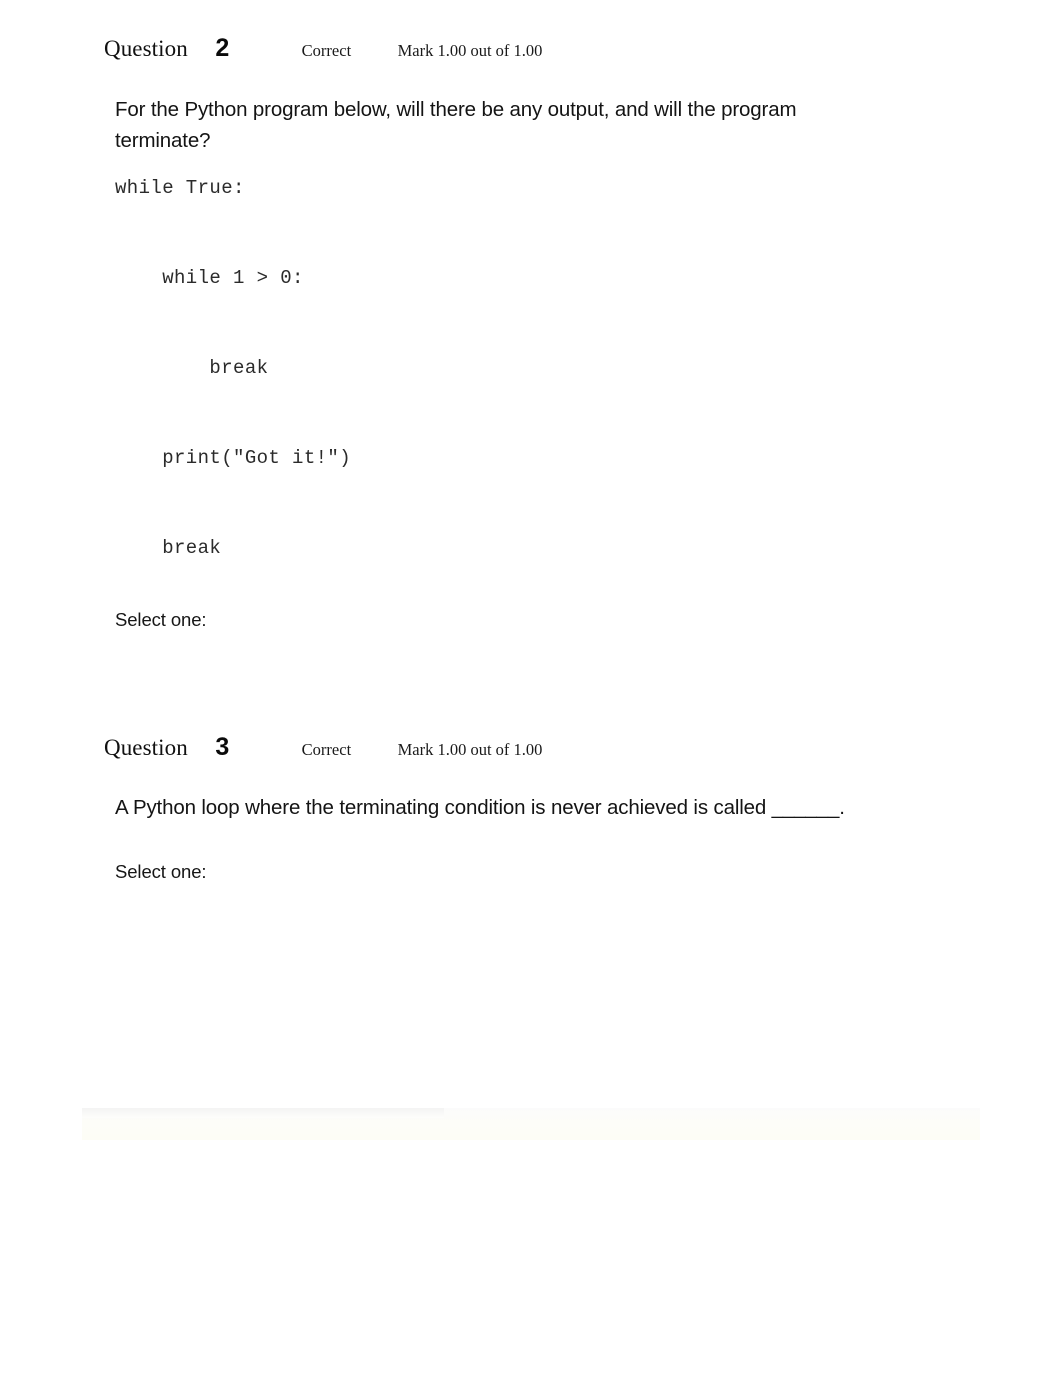  What do you see at coordinates (531, 1124) in the screenshot?
I see `footer-band` at bounding box center [531, 1124].